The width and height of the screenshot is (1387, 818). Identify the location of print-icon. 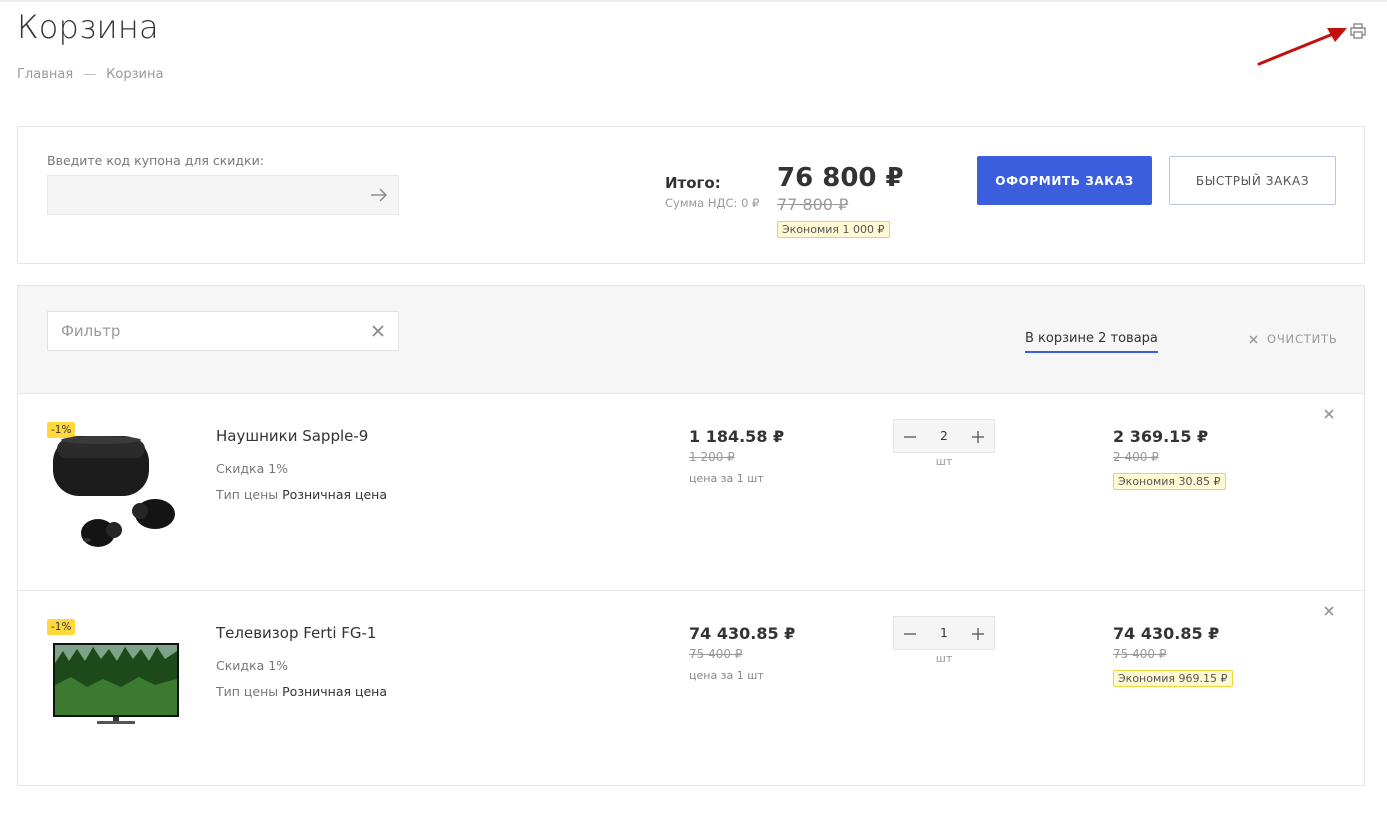
(1358, 31).